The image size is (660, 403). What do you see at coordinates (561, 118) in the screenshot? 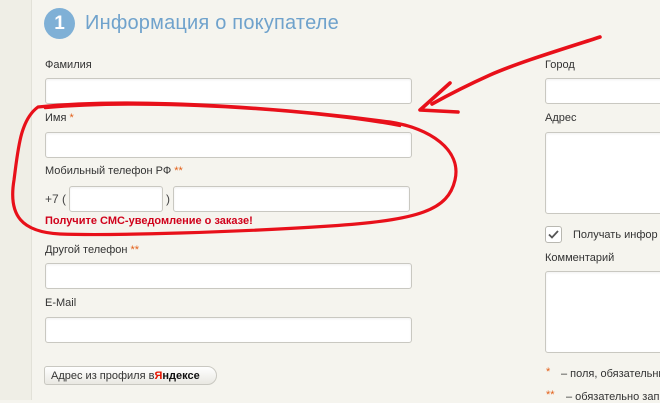
I see `address-label: Адрес` at bounding box center [561, 118].